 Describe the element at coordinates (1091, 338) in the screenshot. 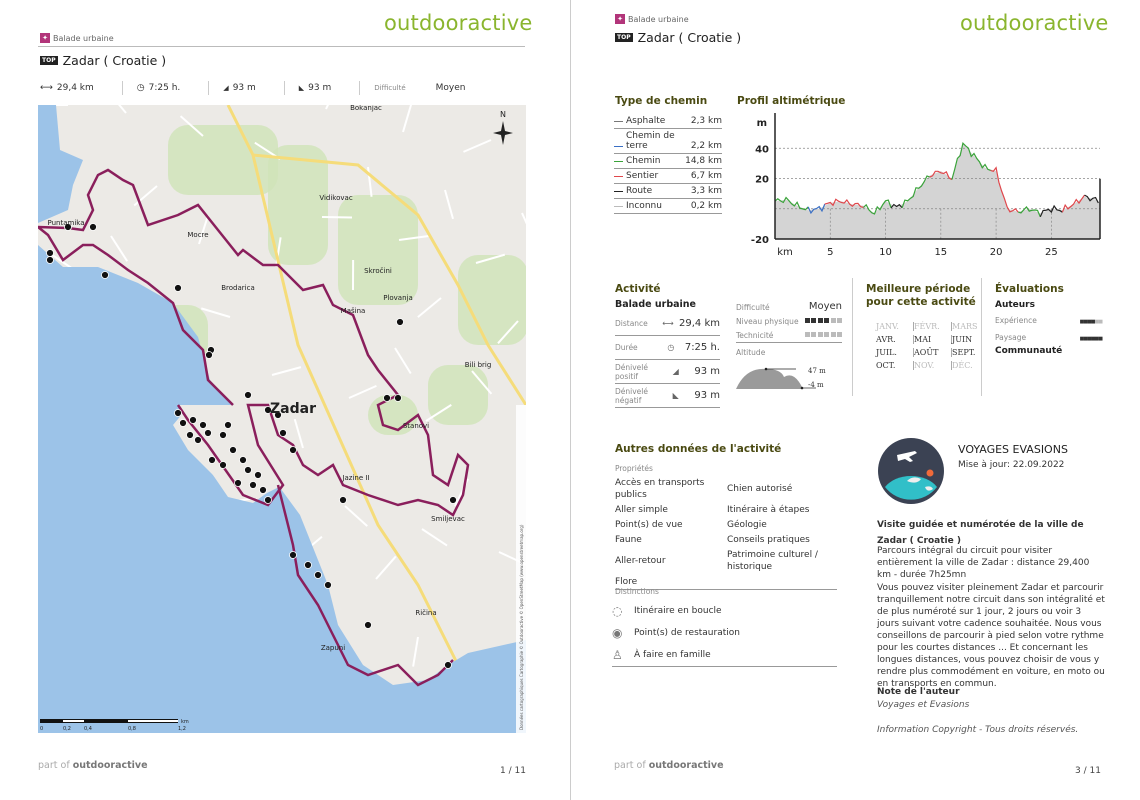

I see `landscape-rating: ■■■■■■` at that location.